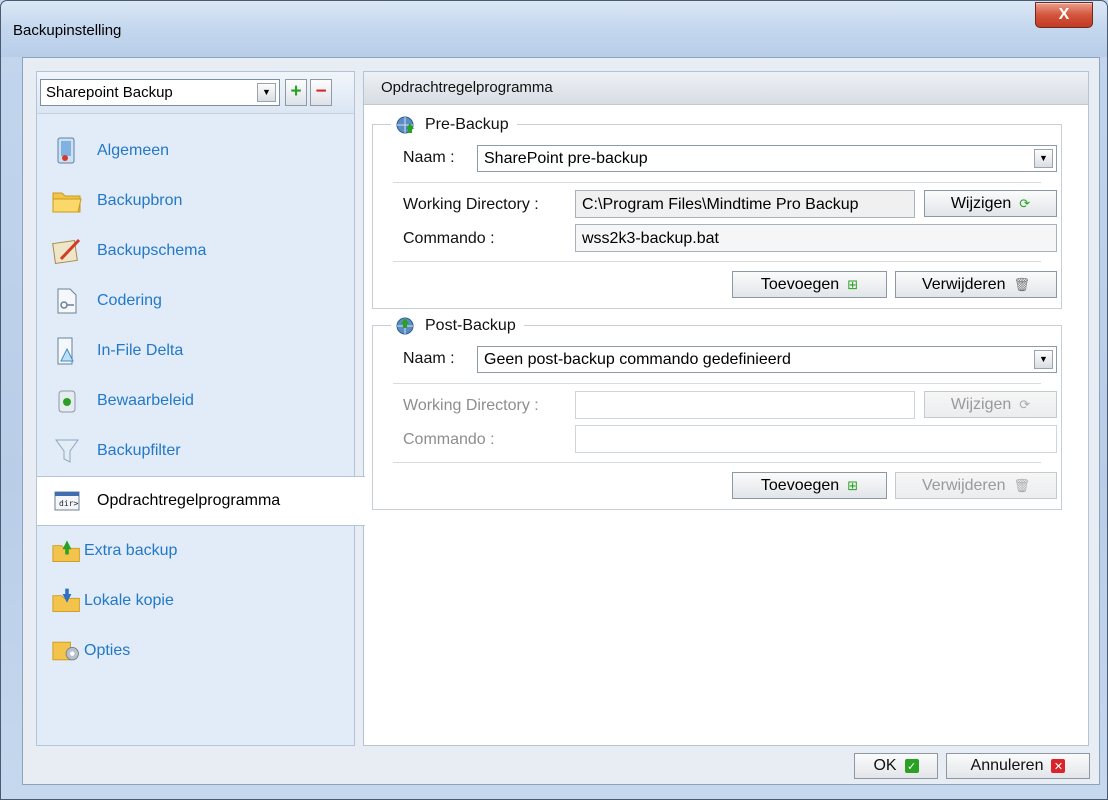 This screenshot has width=1108, height=800. Describe the element at coordinates (201, 501) in the screenshot. I see `sidebar-item-command-line: dir> Opdrachtregelprogramma` at that location.